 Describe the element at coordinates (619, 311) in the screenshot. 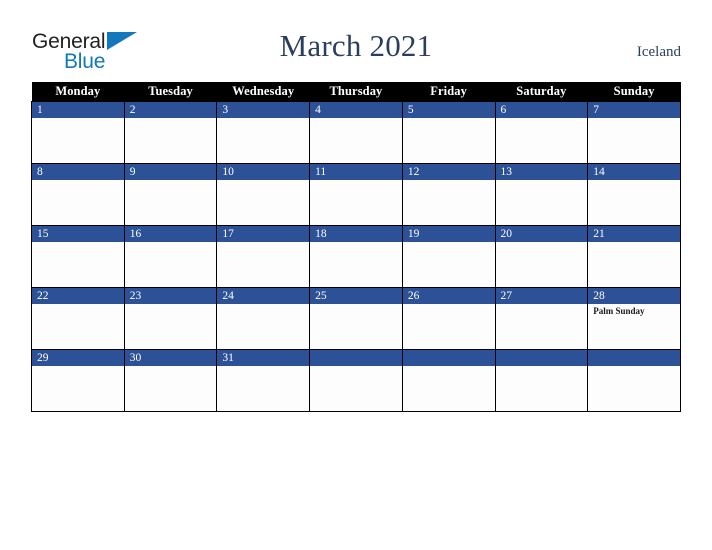

I see `day-event: Palm Sunday` at that location.